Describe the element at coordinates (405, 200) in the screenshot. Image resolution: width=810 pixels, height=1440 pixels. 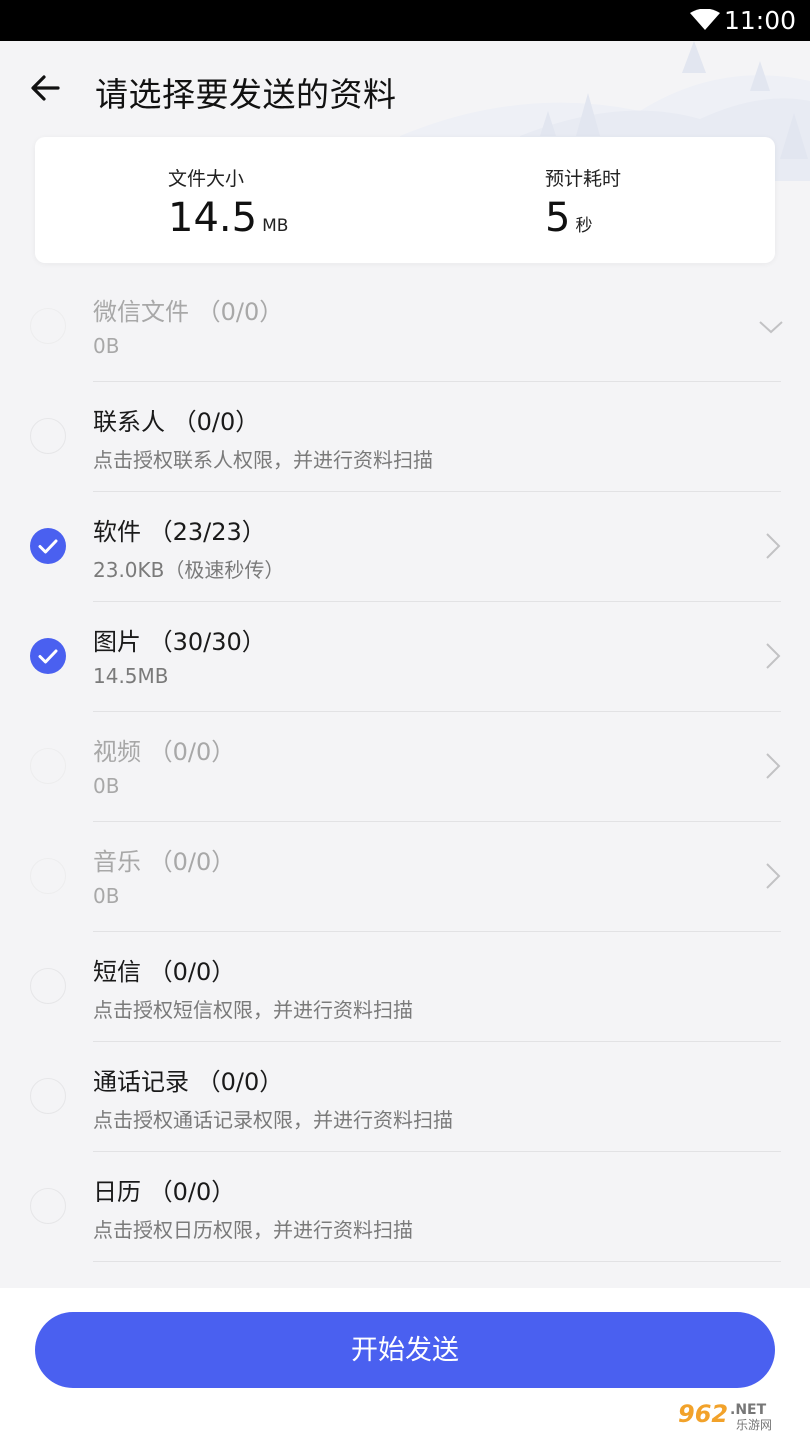
I see `summary-card: 文件大小 14.5 MB 预计耗时 5秒` at that location.